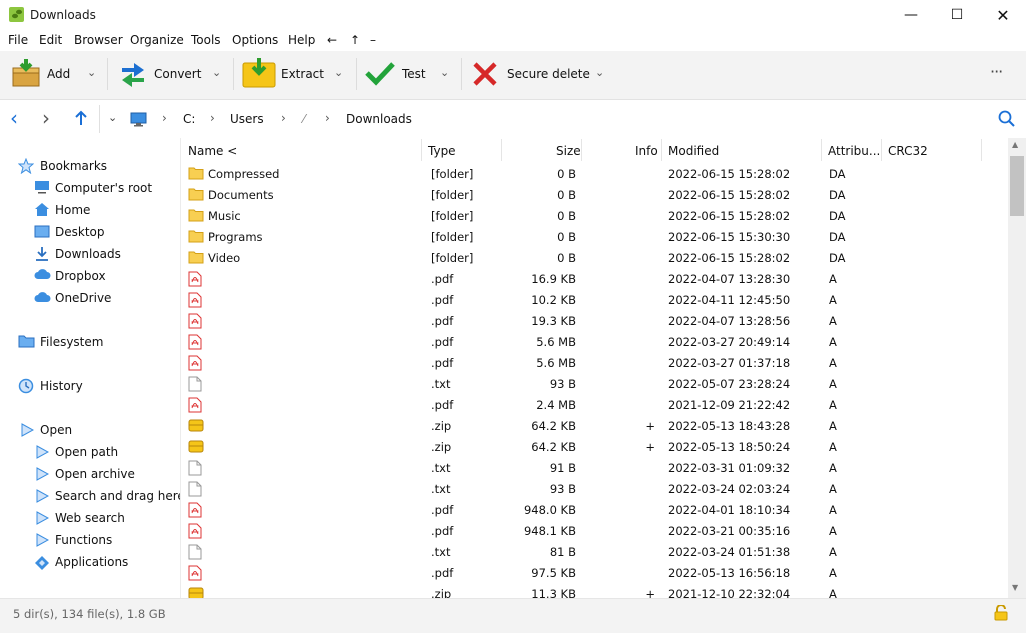 The height and width of the screenshot is (633, 1026). What do you see at coordinates (304, 119) in the screenshot?
I see `breadcrumb-user: ⁄` at bounding box center [304, 119].